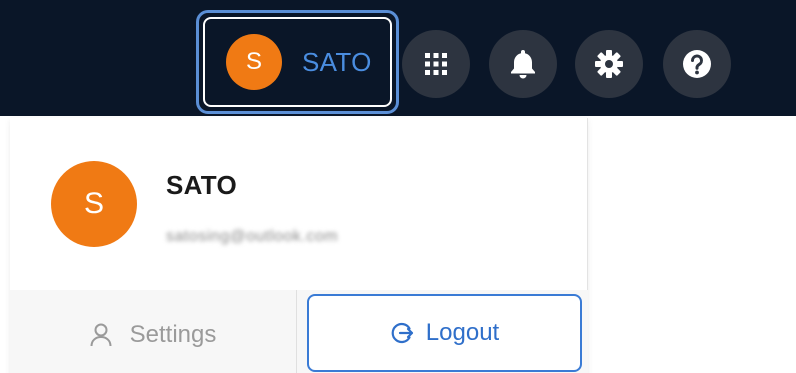 Image resolution: width=796 pixels, height=373 pixels. I want to click on bell-icon, so click(523, 64).